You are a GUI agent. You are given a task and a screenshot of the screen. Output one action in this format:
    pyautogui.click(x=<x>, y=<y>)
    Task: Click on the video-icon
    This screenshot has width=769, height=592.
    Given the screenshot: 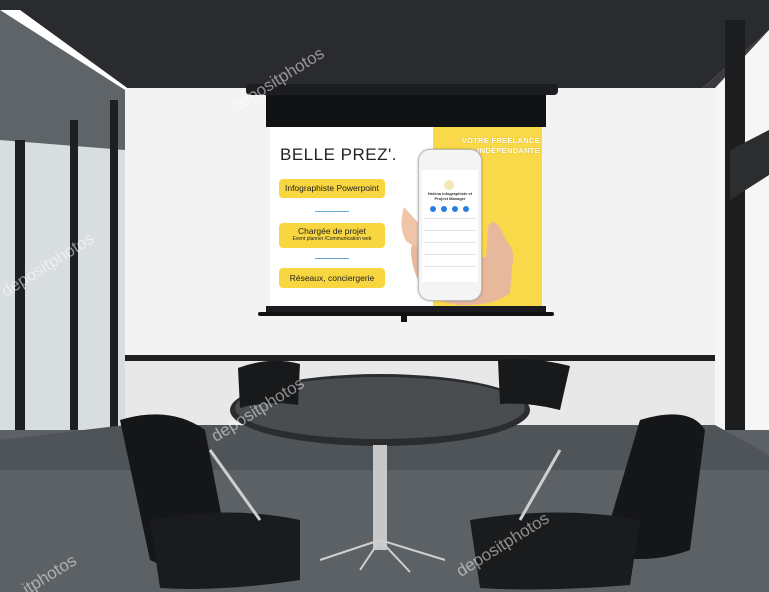 What is the action you would take?
    pyautogui.click(x=455, y=209)
    